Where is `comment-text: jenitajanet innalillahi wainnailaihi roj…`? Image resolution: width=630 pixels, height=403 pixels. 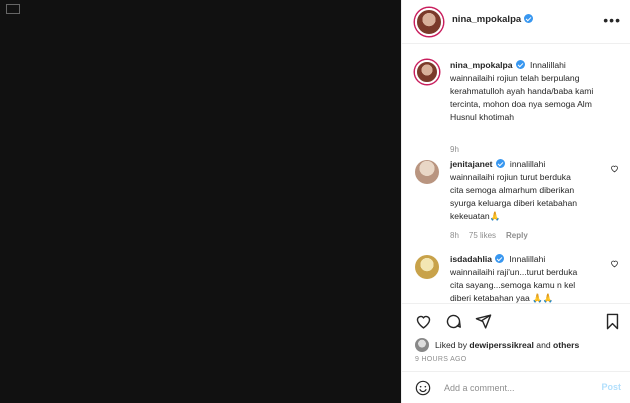
comment-text: jenitajanet innalillahi wainnailaihi roj… is located at coordinates (530, 190).